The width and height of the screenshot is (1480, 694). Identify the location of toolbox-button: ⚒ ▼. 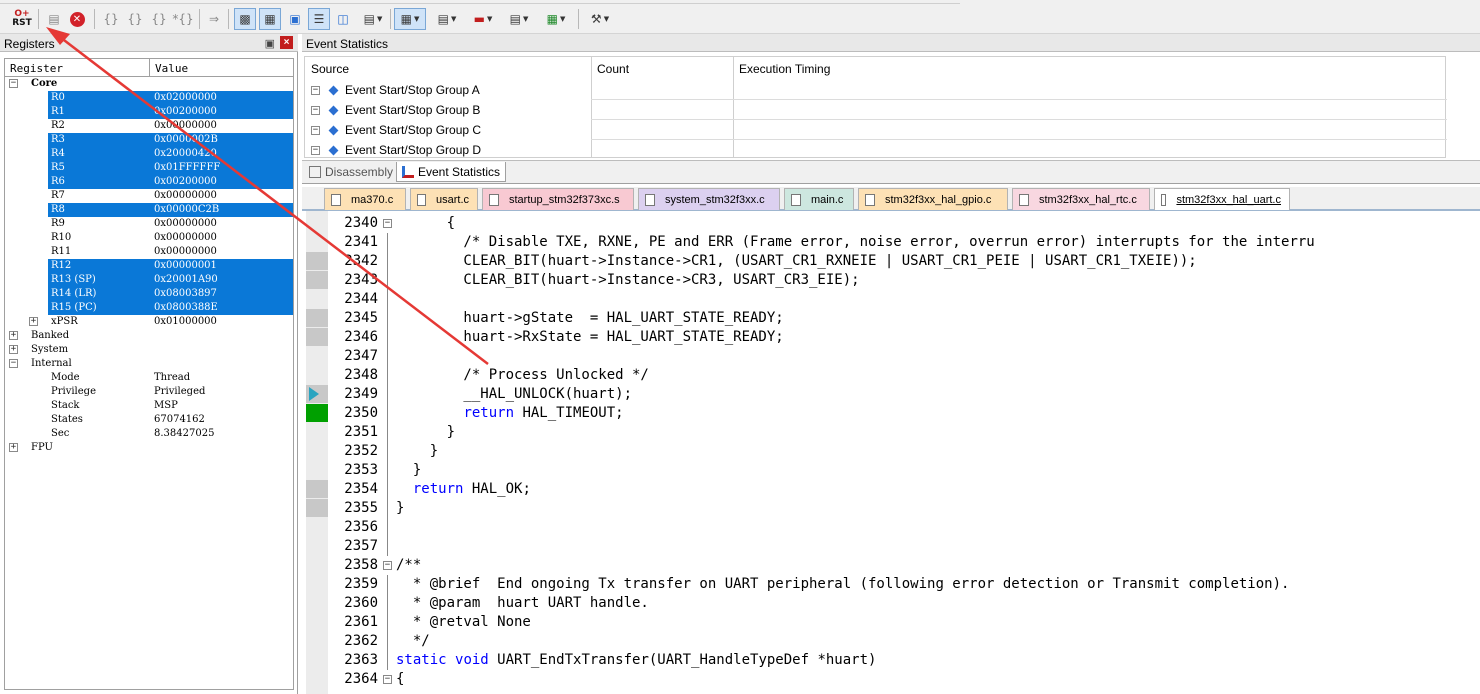
(600, 19).